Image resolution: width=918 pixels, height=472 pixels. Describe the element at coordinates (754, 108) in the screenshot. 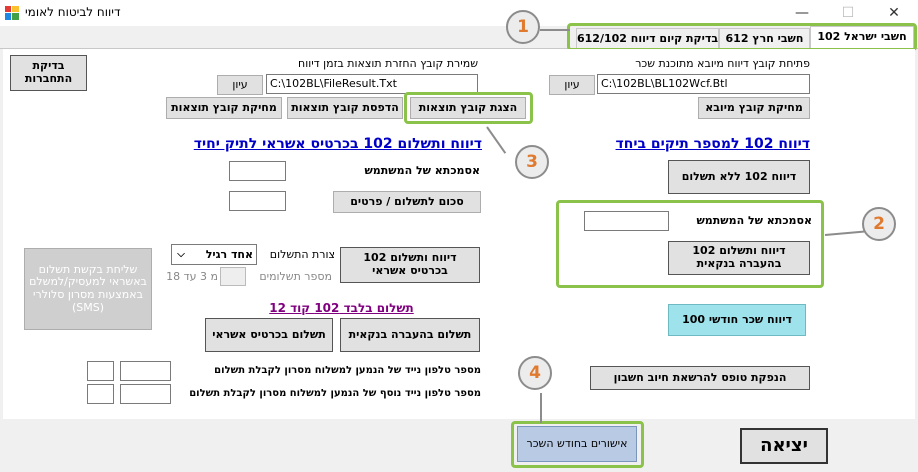

I see `delete-import-button: מחיקת קובץ מיובא` at that location.